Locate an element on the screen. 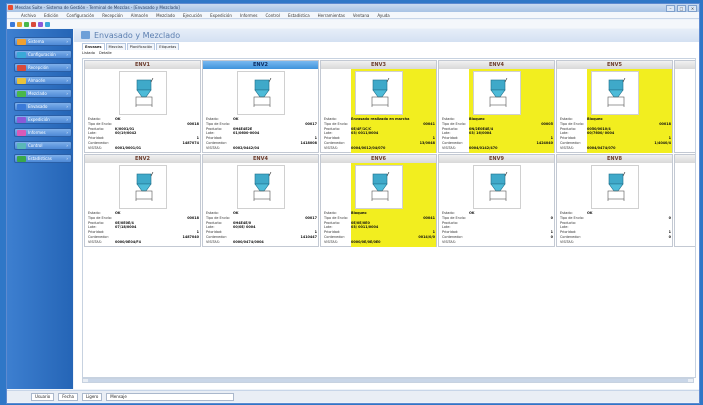 The height and width of the screenshot is (405, 703). sidebar-item: Sistema › is located at coordinates (43, 41).